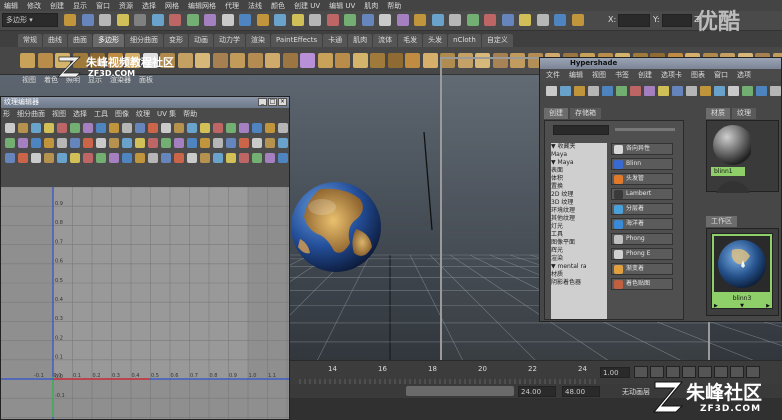 This screenshot has height=420, width=782. I want to click on menu-item: 选择, so click(149, 6).